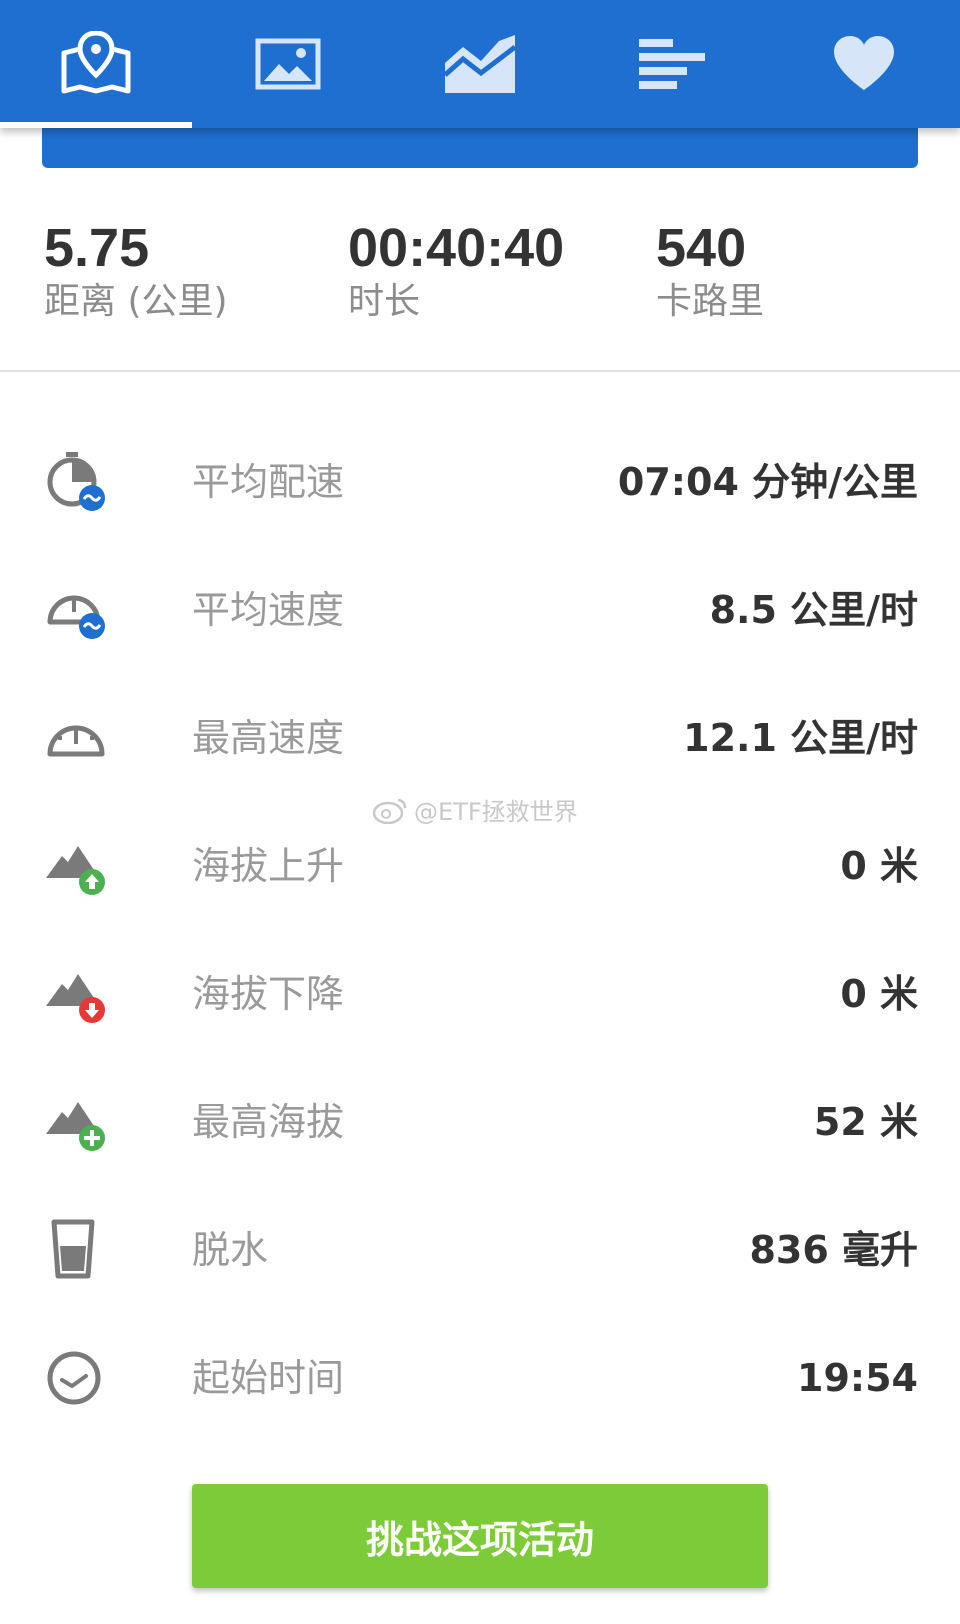 This screenshot has height=1624, width=960. Describe the element at coordinates (480, 994) in the screenshot. I see `stat-row-elevation-loss: 海拔下降 0 米` at that location.